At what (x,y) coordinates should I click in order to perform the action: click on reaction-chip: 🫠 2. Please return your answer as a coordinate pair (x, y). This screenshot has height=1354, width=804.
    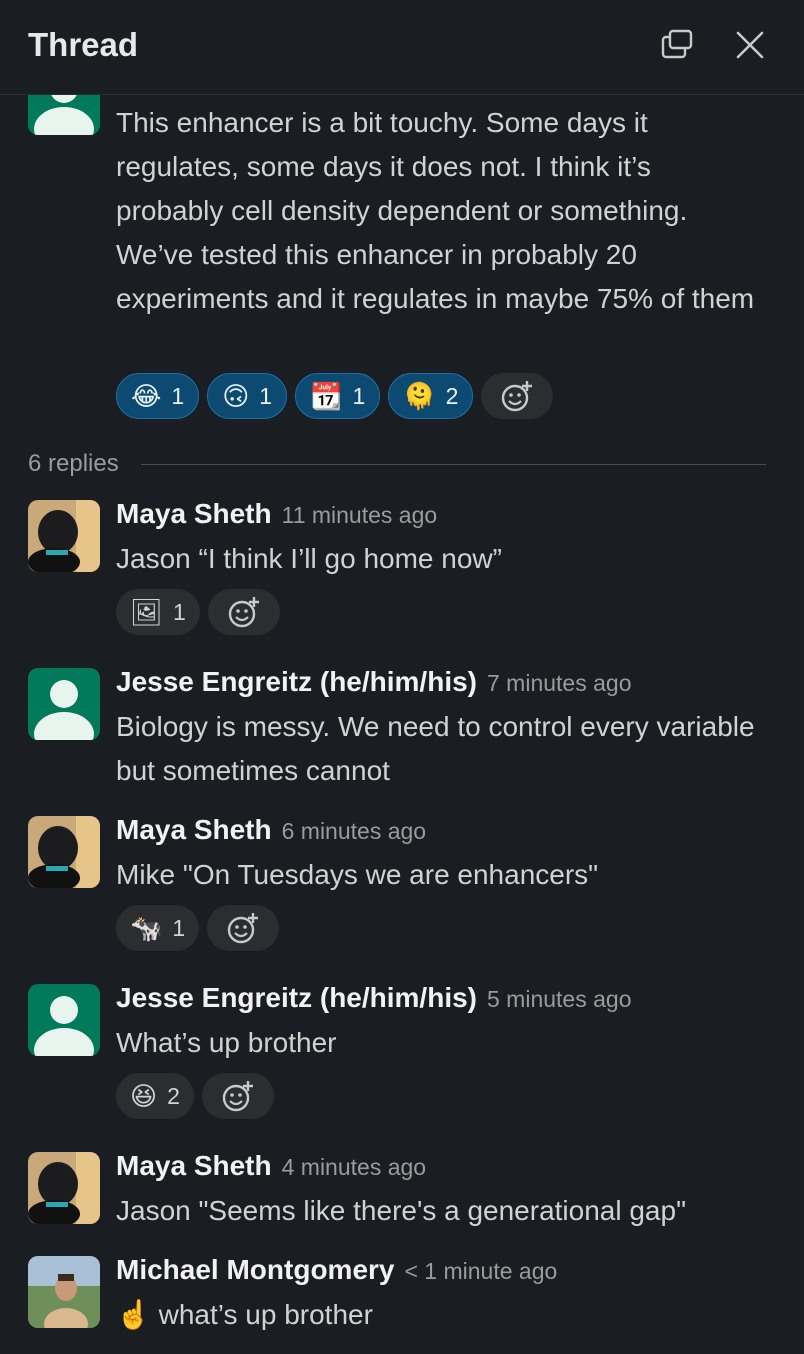
    Looking at the image, I should click on (431, 396).